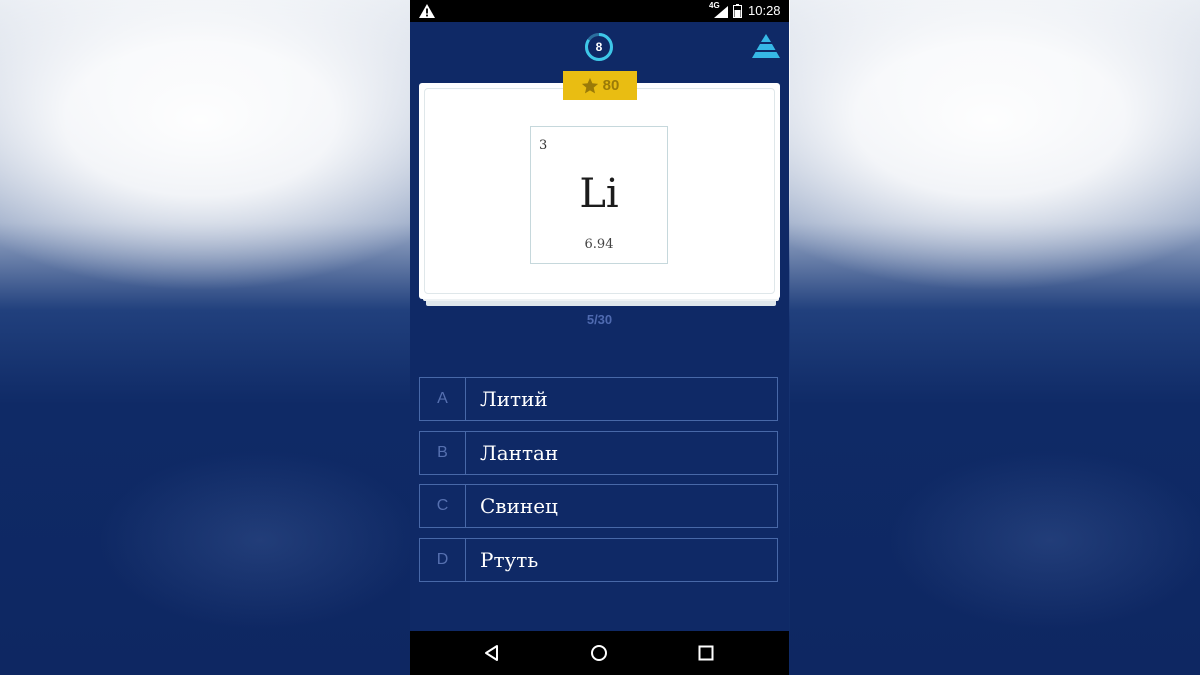  Describe the element at coordinates (543, 145) in the screenshot. I see `atomic-number: 3` at that location.